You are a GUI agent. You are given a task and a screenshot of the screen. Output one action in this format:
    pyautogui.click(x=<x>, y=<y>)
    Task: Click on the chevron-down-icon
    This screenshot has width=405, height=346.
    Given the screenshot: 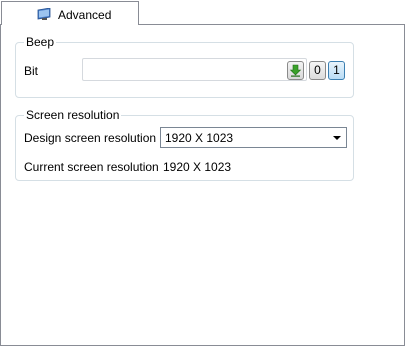 What is the action you would take?
    pyautogui.click(x=337, y=138)
    